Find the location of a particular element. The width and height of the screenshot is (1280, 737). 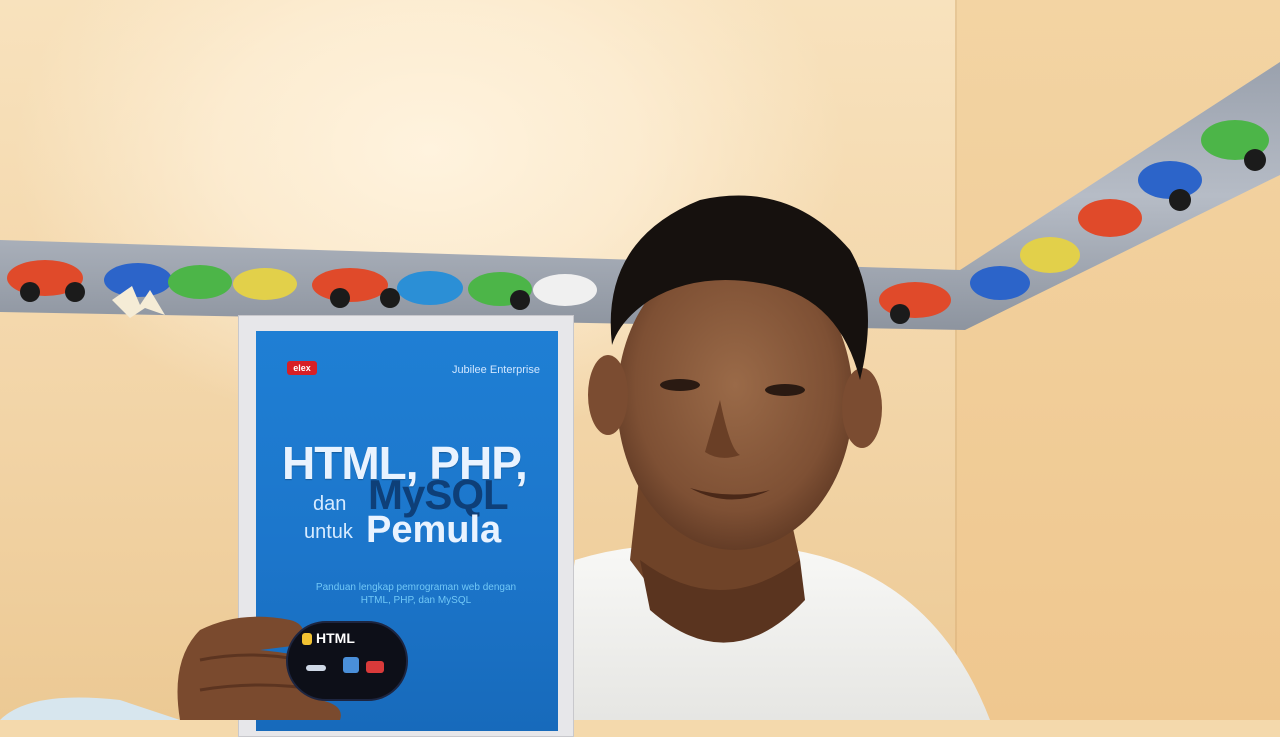

sticker-icon-white is located at coordinates (316, 668).